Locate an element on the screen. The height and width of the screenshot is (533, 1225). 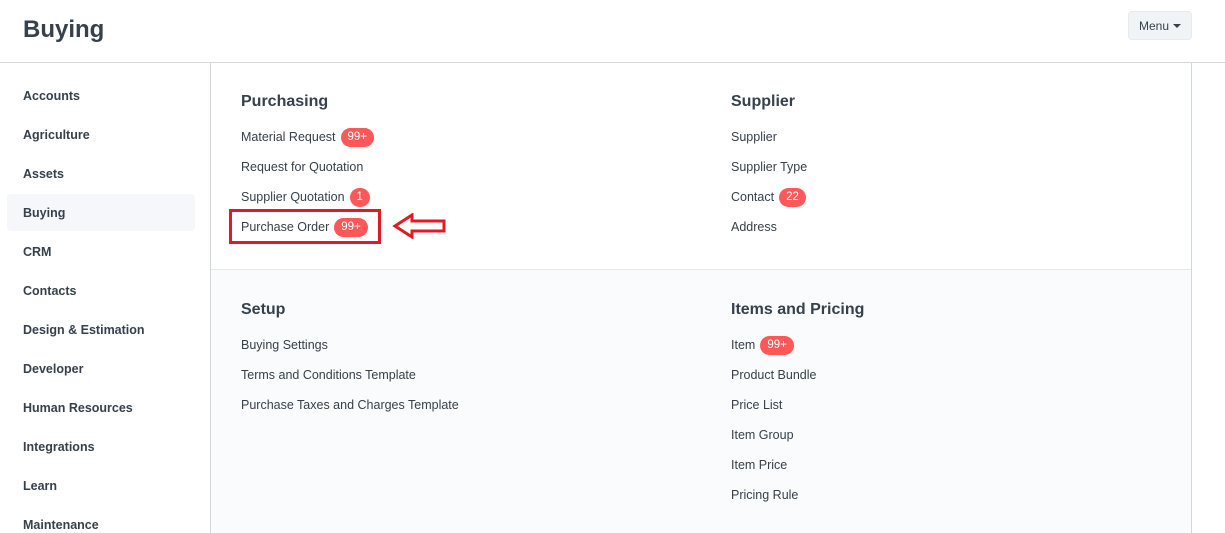
sidebar-item-label: Buying is located at coordinates (44, 212).